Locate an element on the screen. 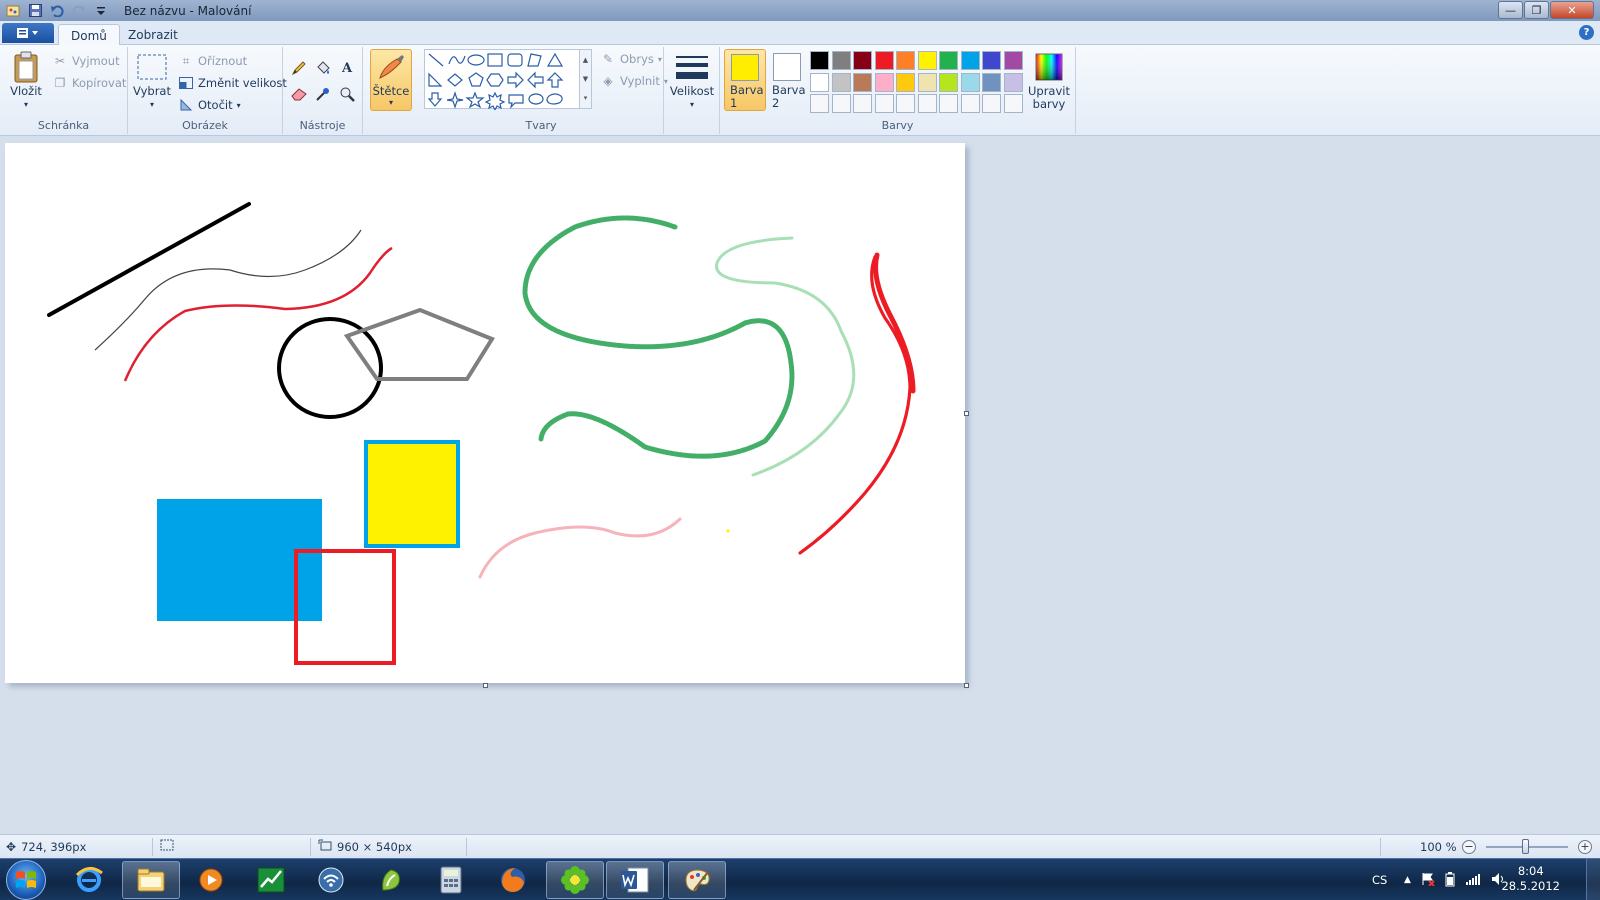 Image resolution: width=1600 pixels, height=900 pixels. zoom-in-button: + is located at coordinates (1585, 847).